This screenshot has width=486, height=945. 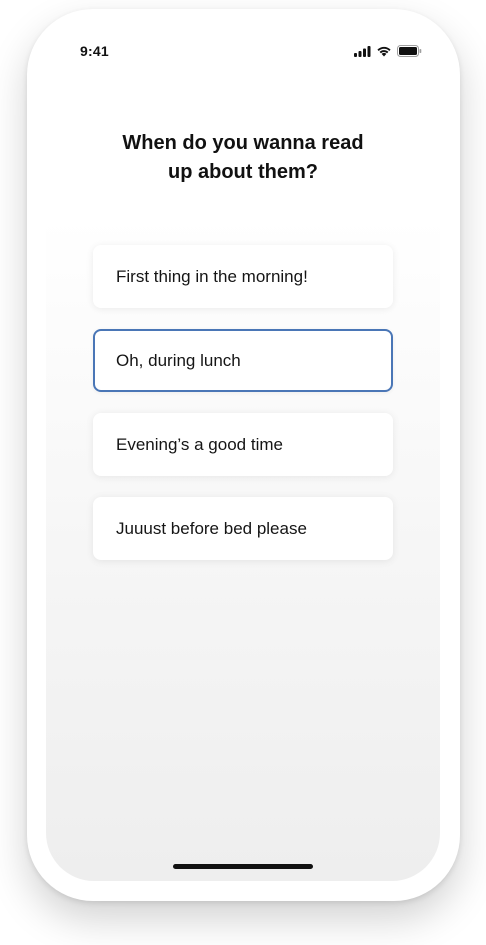 I want to click on option-evening: Evening’s a good time, so click(x=243, y=444).